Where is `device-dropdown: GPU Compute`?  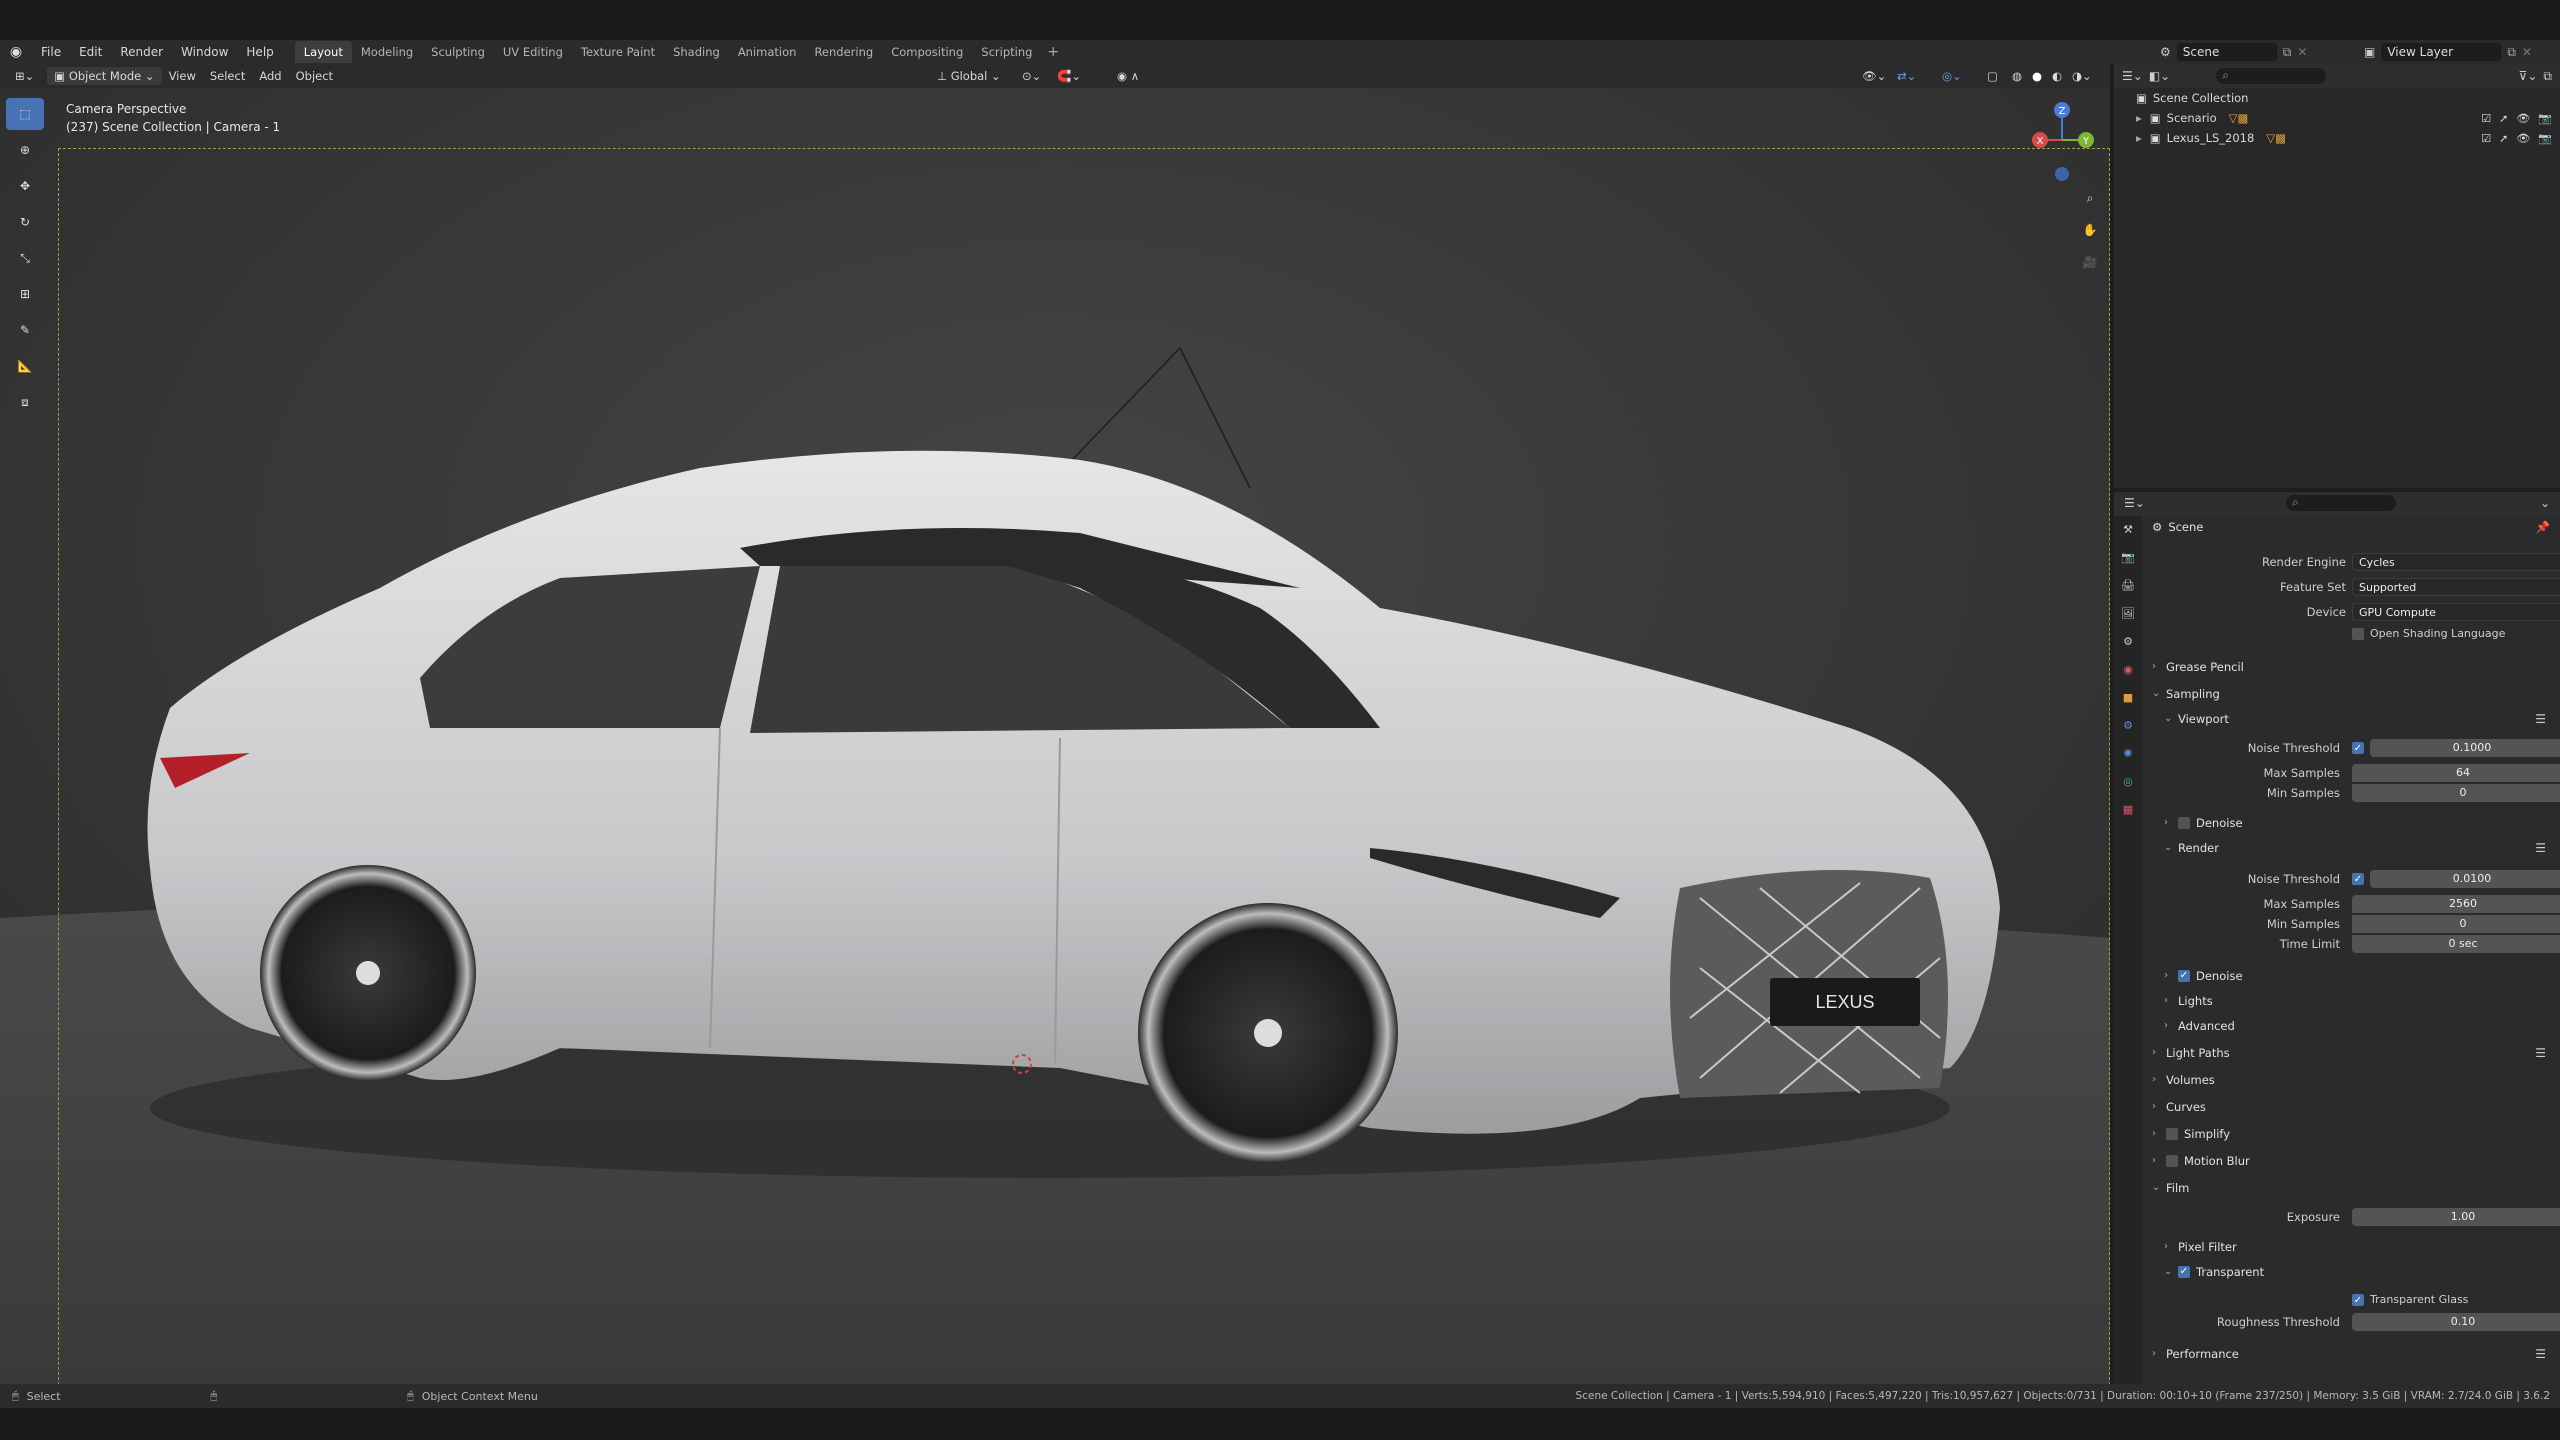
device-dropdown: GPU Compute is located at coordinates (2456, 612).